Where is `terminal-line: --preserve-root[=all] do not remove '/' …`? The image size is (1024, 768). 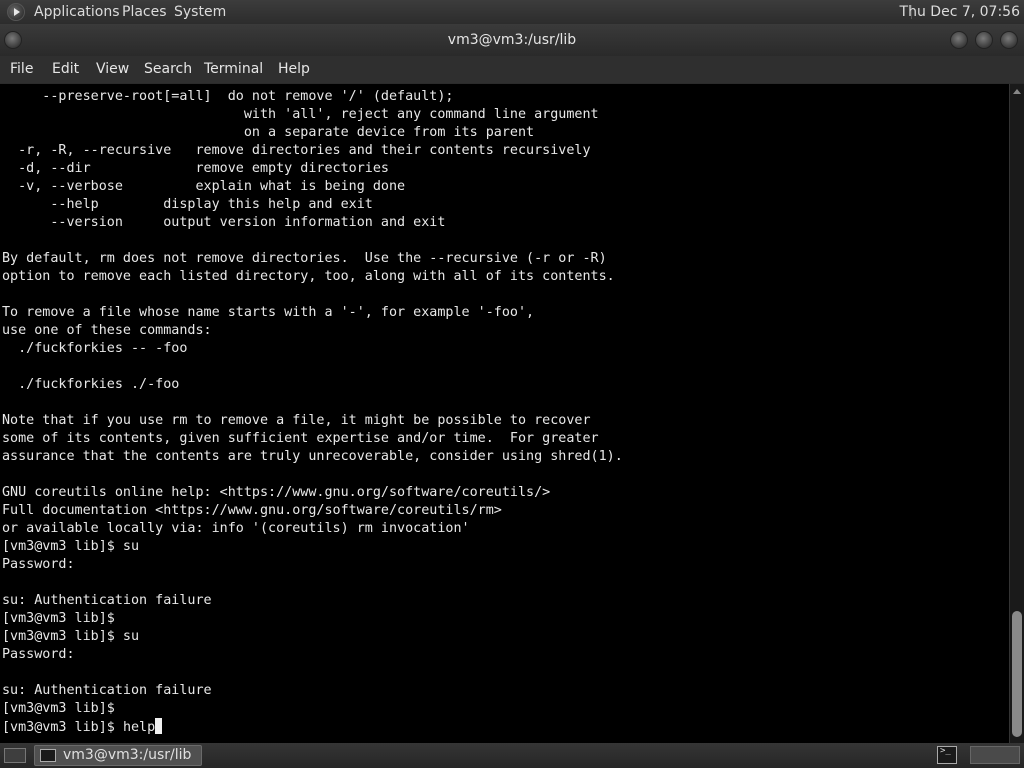 terminal-line: --preserve-root[=all] do not remove '/' … is located at coordinates (228, 96).